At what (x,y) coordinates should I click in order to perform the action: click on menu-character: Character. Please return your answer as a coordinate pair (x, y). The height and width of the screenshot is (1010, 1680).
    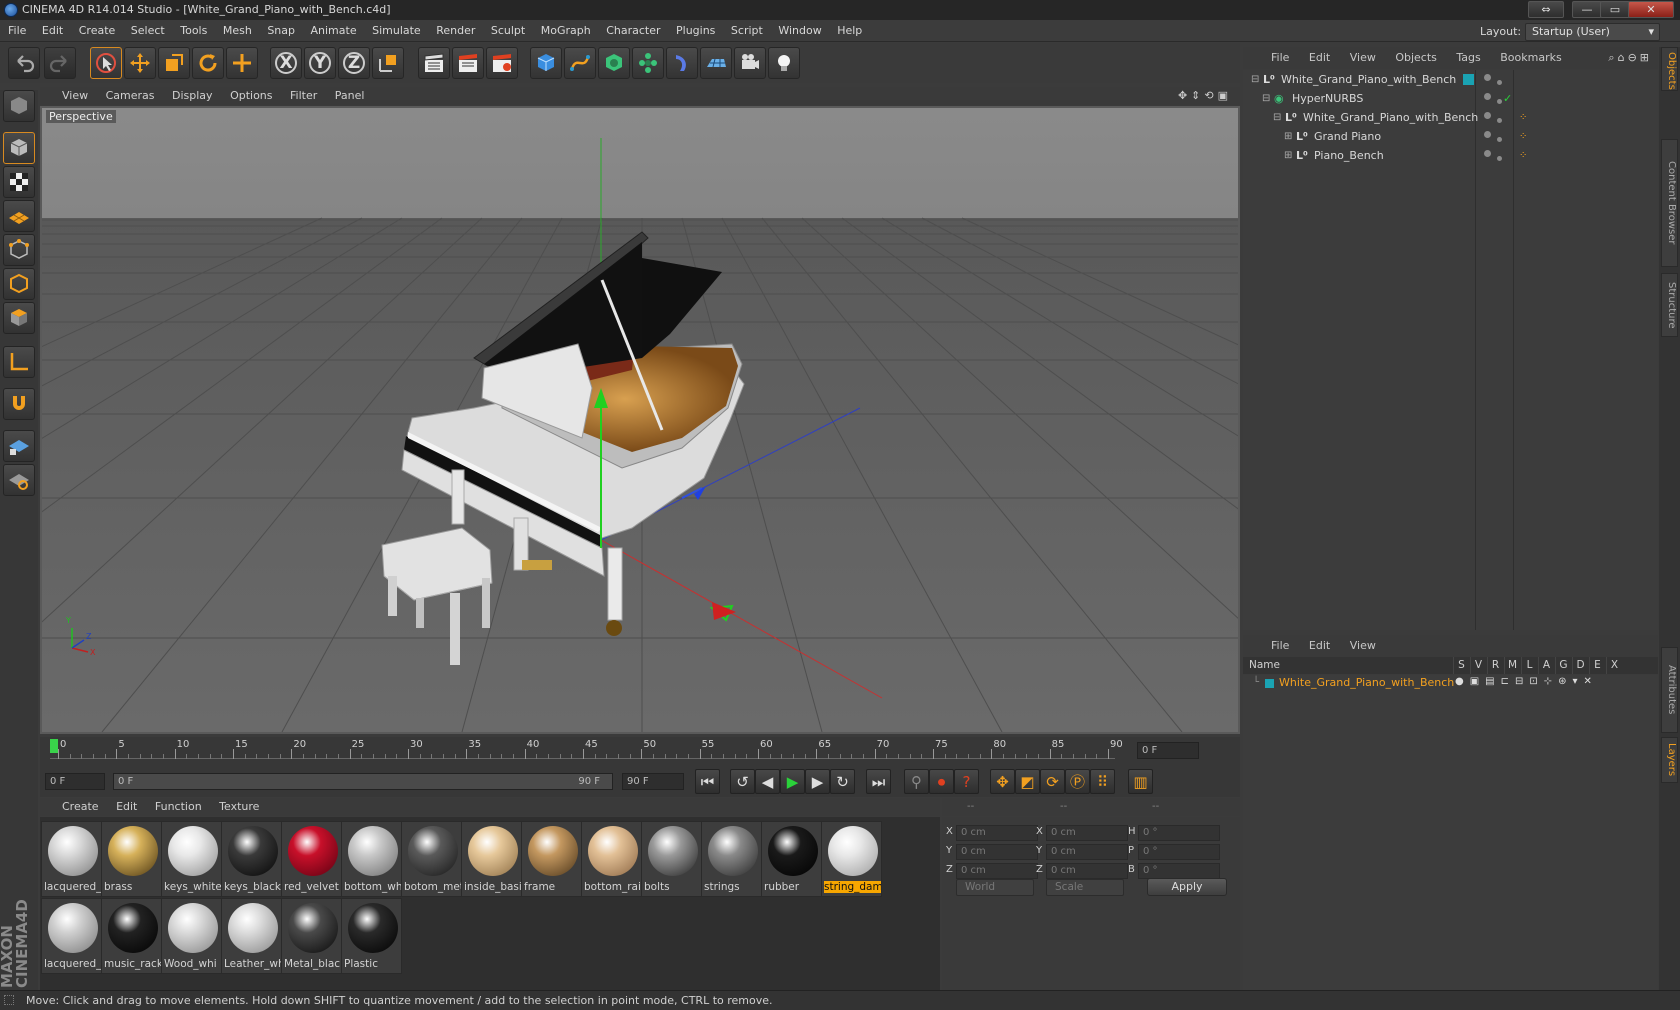
    Looking at the image, I should click on (633, 31).